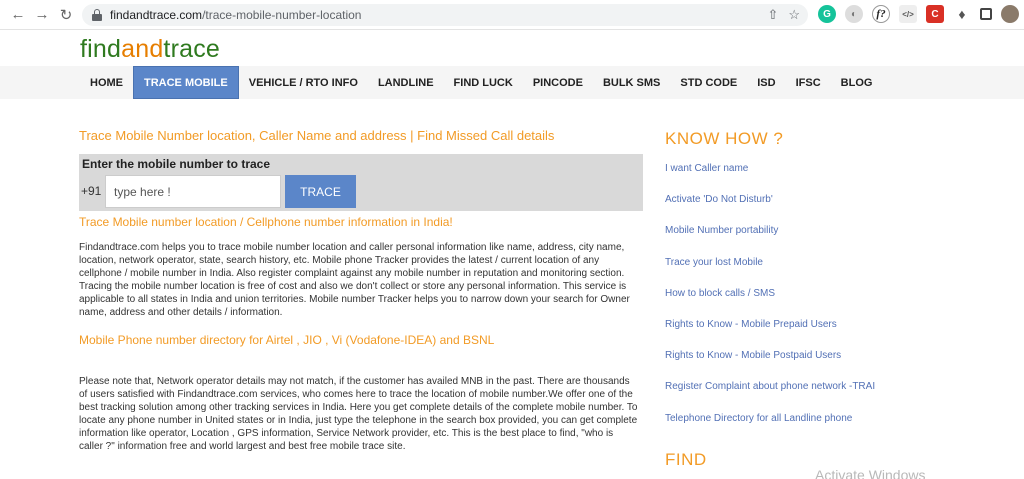  I want to click on nav-pincode: PINCODE, so click(558, 82).